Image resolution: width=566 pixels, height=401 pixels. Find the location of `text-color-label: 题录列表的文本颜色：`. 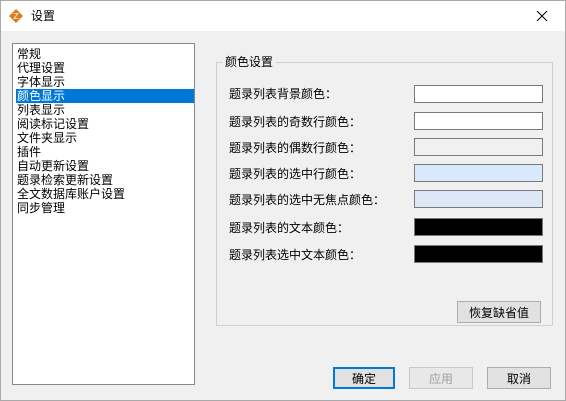

text-color-label: 题录列表的文本颜色： is located at coordinates (289, 228).